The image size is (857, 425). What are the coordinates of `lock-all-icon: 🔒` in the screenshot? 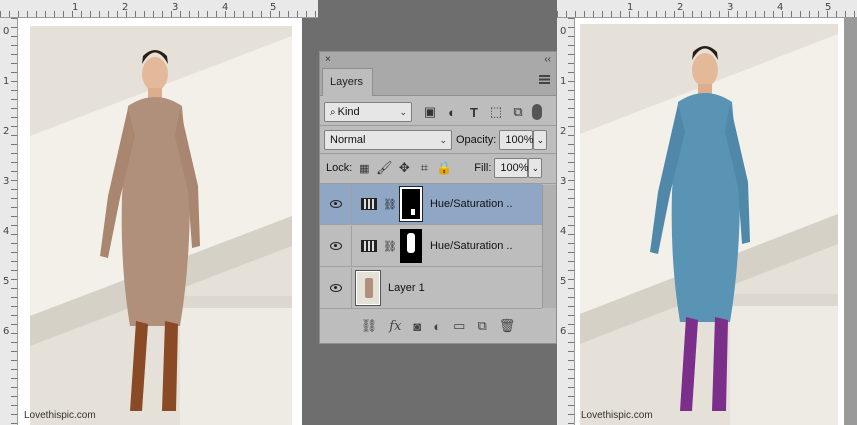 It's located at (444, 168).